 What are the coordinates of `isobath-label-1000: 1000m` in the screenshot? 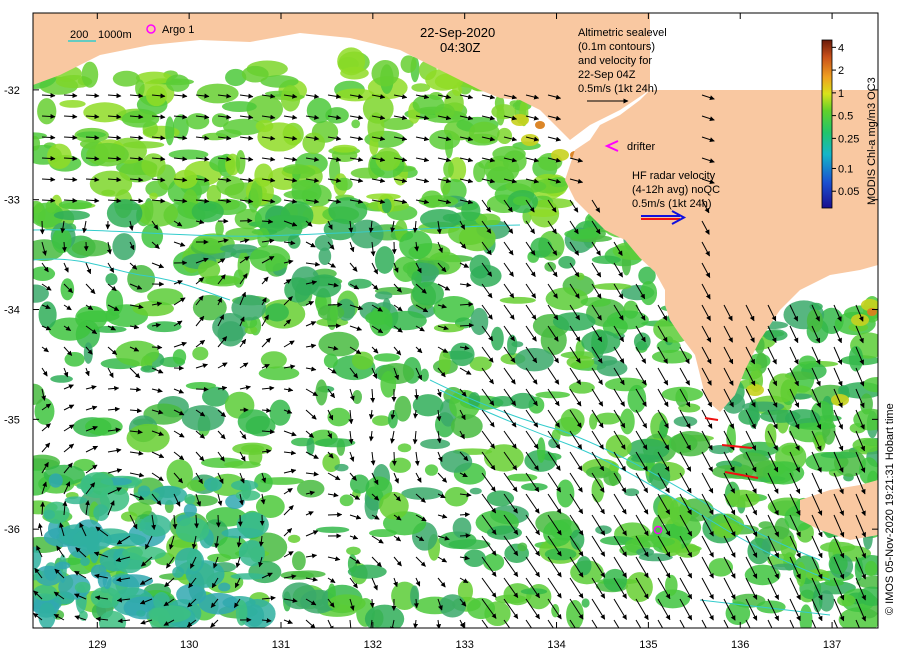 It's located at (115, 35).